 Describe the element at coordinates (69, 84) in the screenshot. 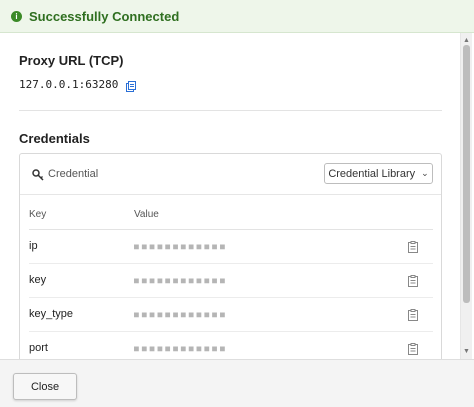

I see `proxy-url-value: 127.0.0.1:63280` at that location.